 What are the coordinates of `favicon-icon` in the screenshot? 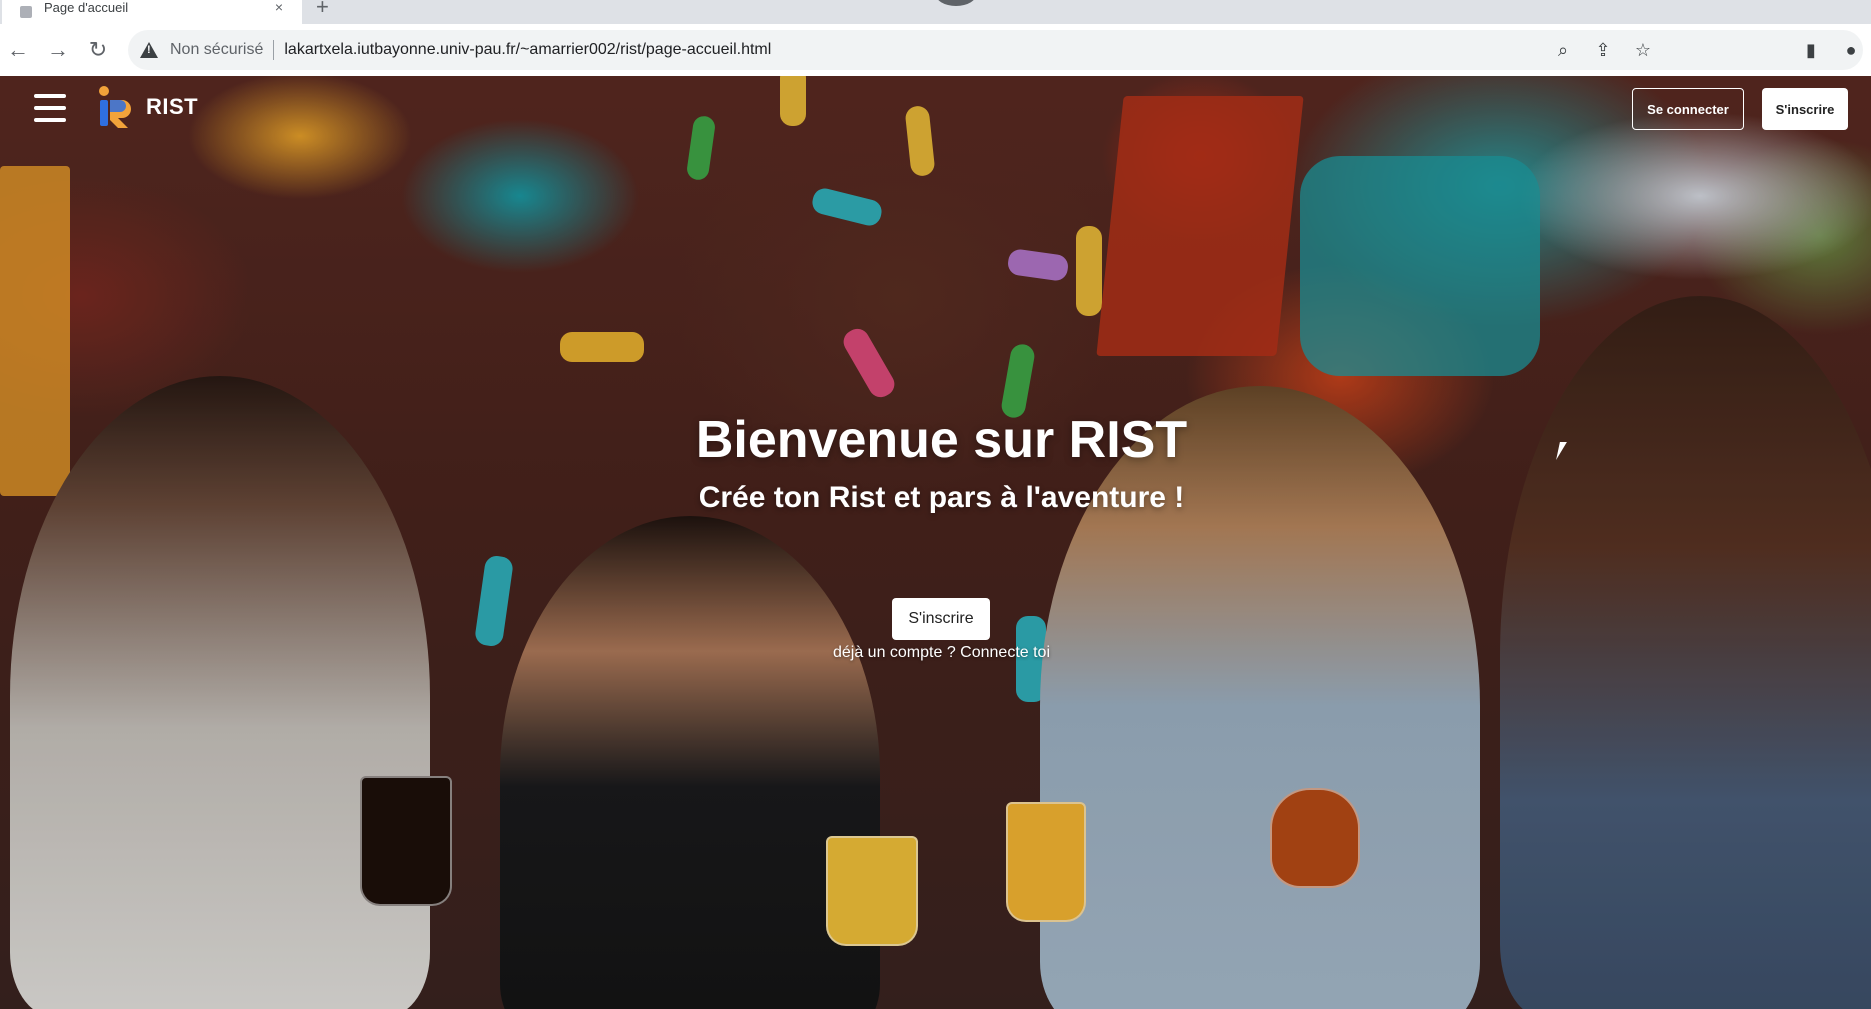 It's located at (26, 12).